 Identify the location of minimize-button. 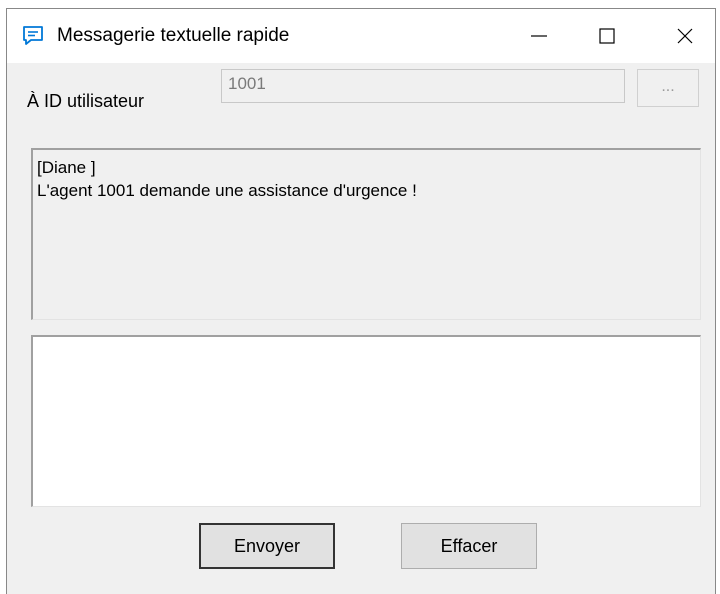
(539, 36).